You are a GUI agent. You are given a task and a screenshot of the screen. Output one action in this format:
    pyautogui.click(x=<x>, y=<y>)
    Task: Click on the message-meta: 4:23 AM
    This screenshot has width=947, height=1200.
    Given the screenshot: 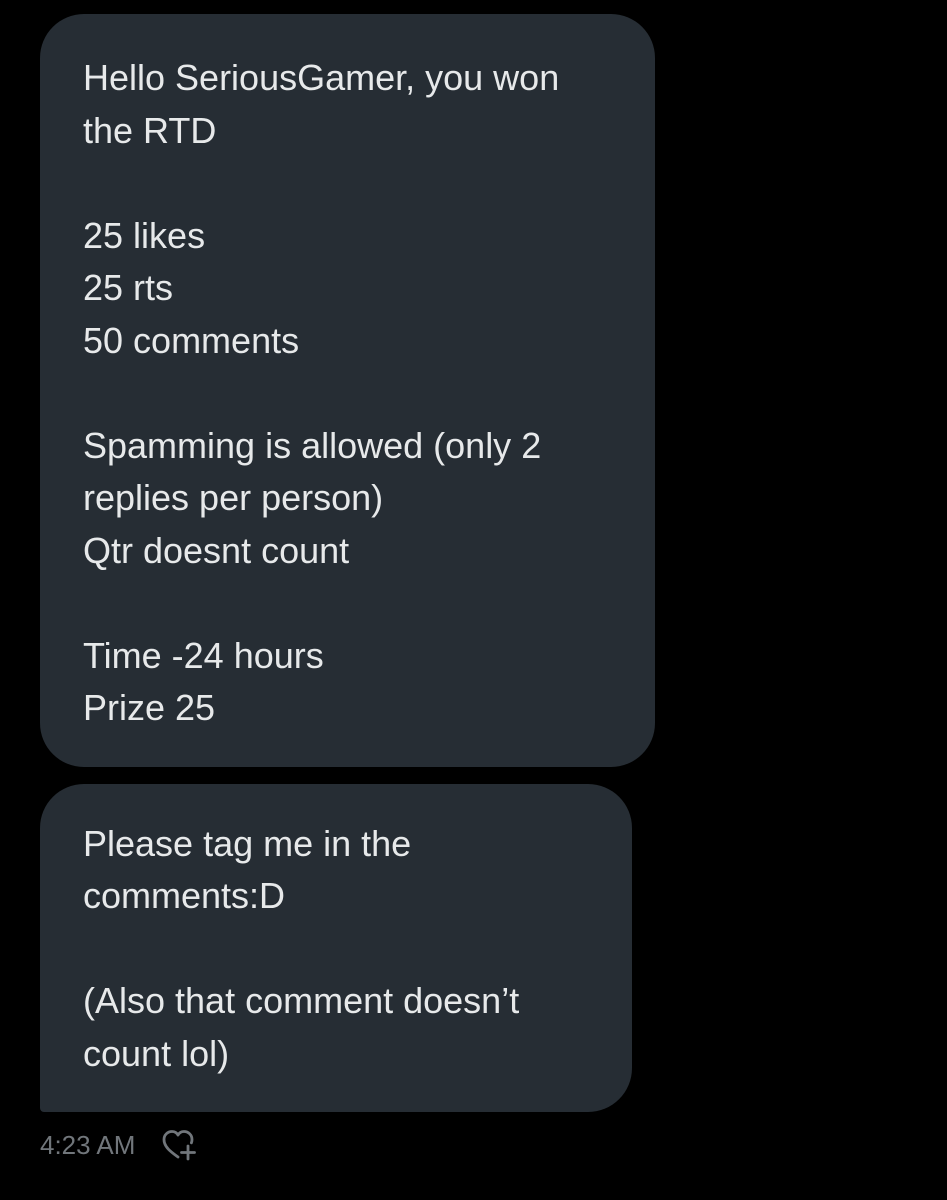 What is the action you would take?
    pyautogui.click(x=493, y=1145)
    